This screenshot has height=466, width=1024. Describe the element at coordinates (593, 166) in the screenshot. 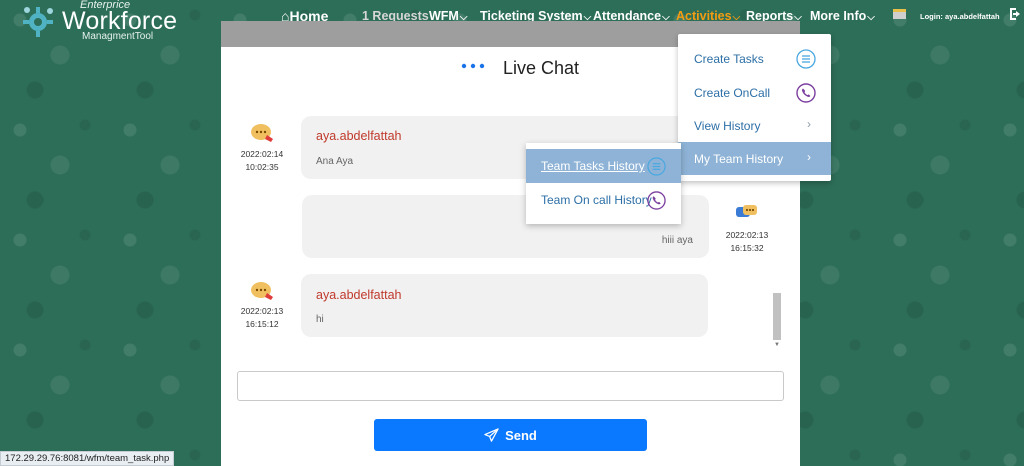

I see `menu-item-label: Team Tasks History` at that location.